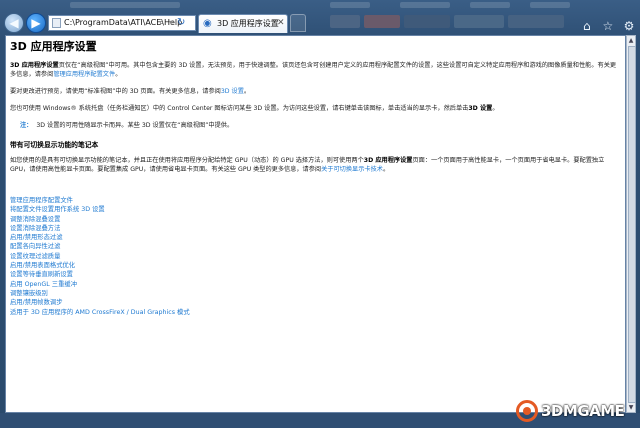  I want to click on watermark: 3DMGAME, so click(576, 412).